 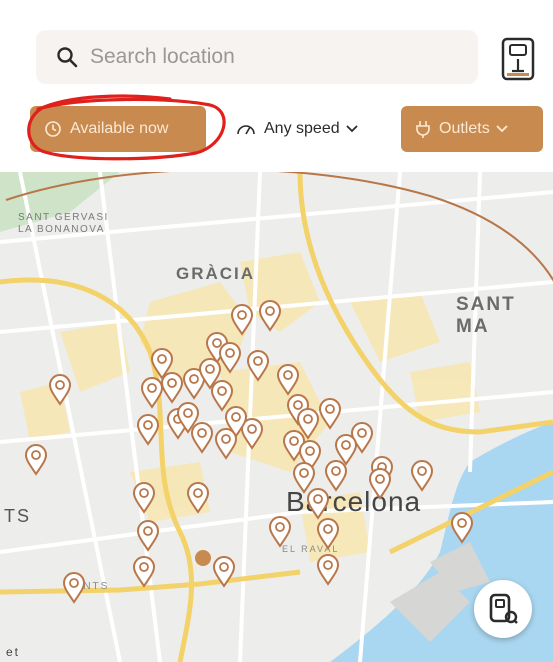 What do you see at coordinates (464, 128) in the screenshot?
I see `outlets-label: Outlets` at bounding box center [464, 128].